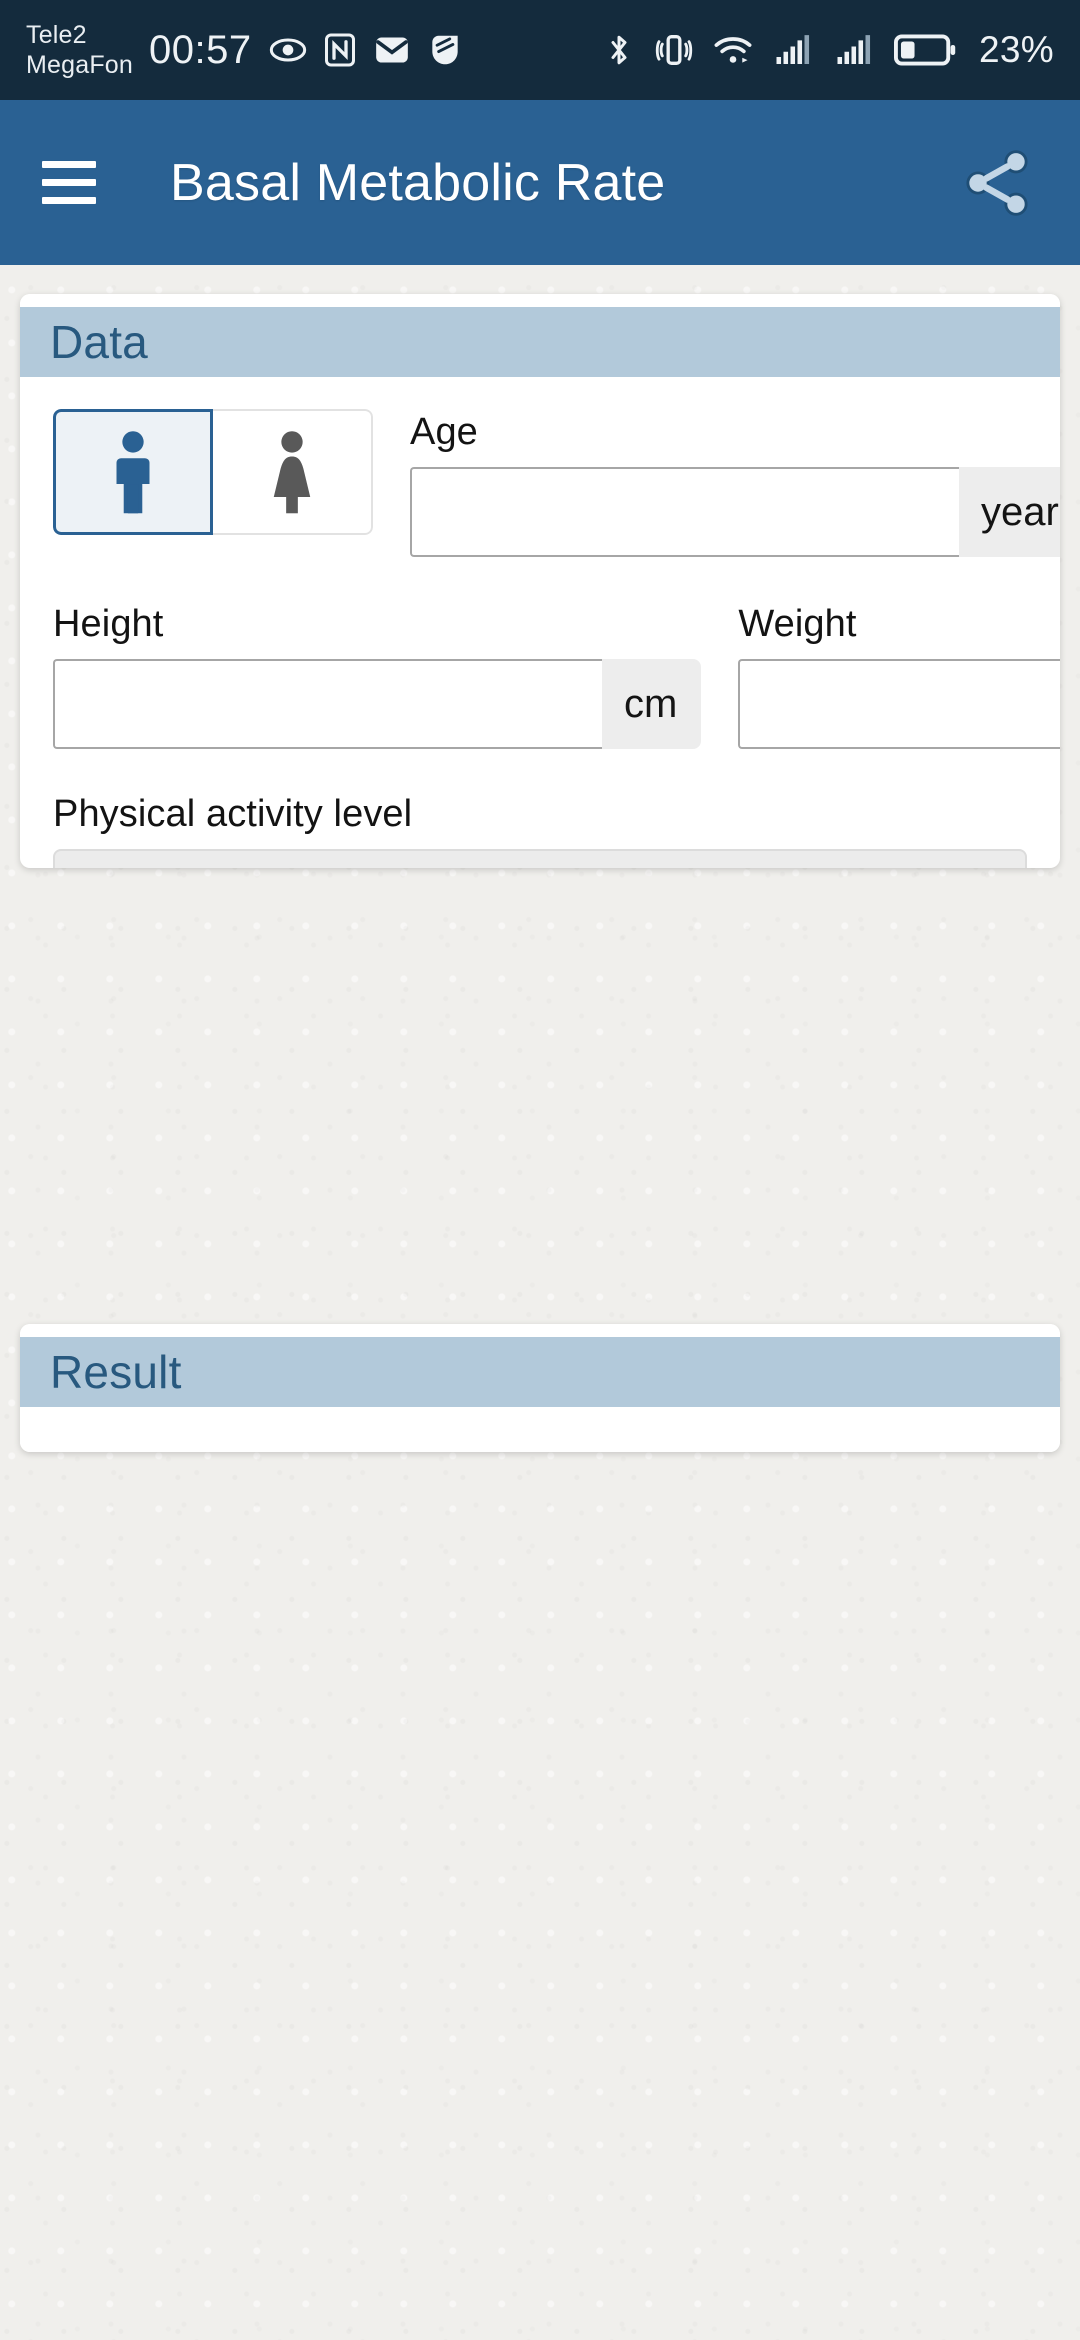  I want to click on age-input, so click(684, 512).